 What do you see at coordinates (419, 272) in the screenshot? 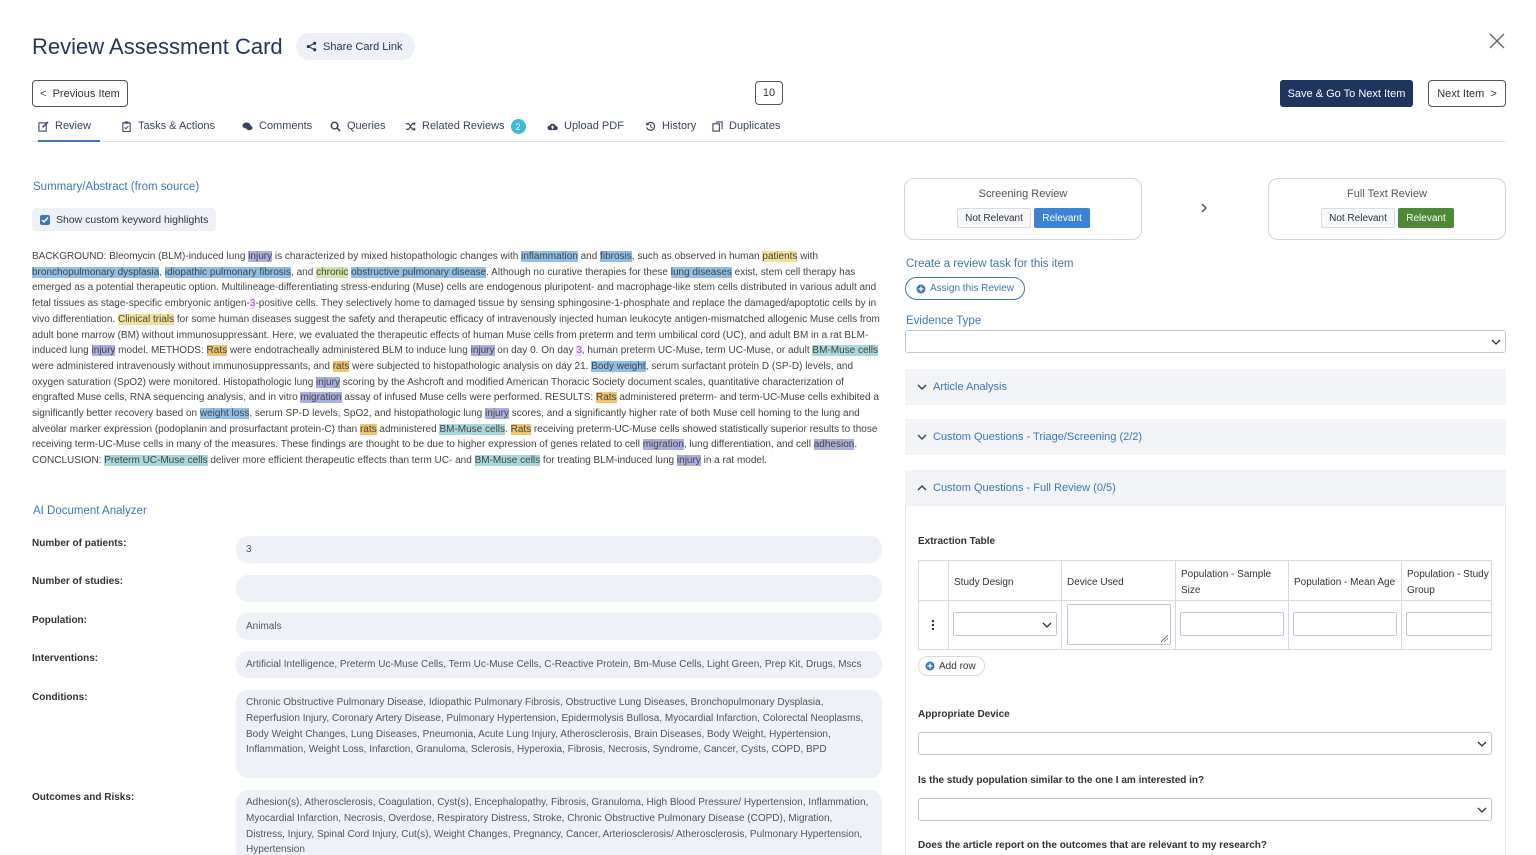
I see `keyword-highlight: obstructive pulmonary disease` at bounding box center [419, 272].